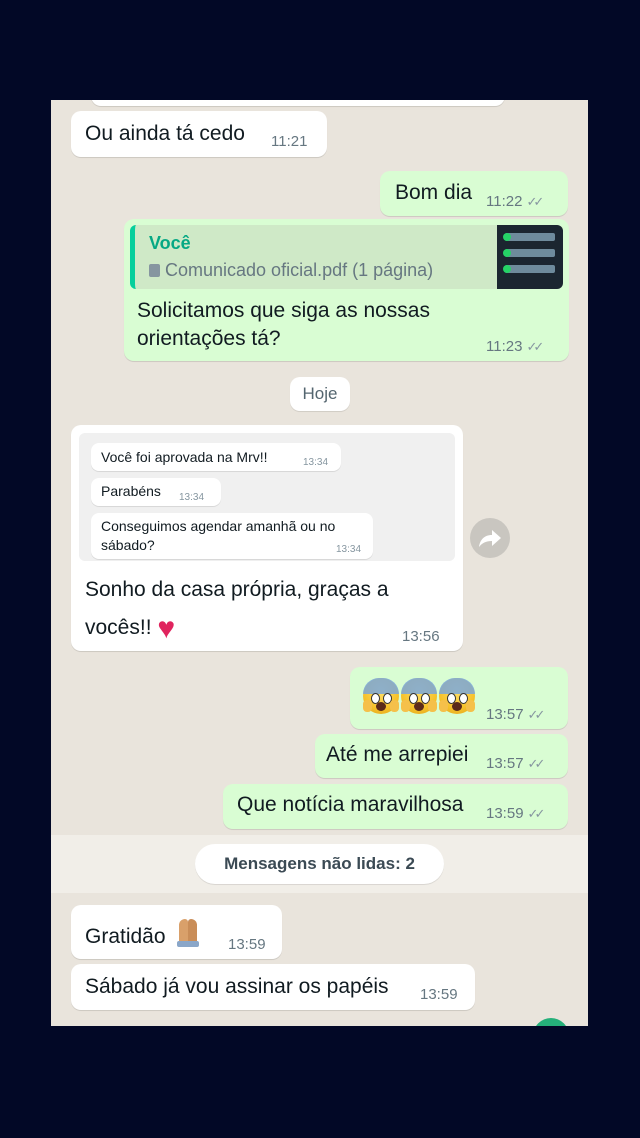 The height and width of the screenshot is (1138, 640). I want to click on message-text: Bom dia, so click(434, 192).